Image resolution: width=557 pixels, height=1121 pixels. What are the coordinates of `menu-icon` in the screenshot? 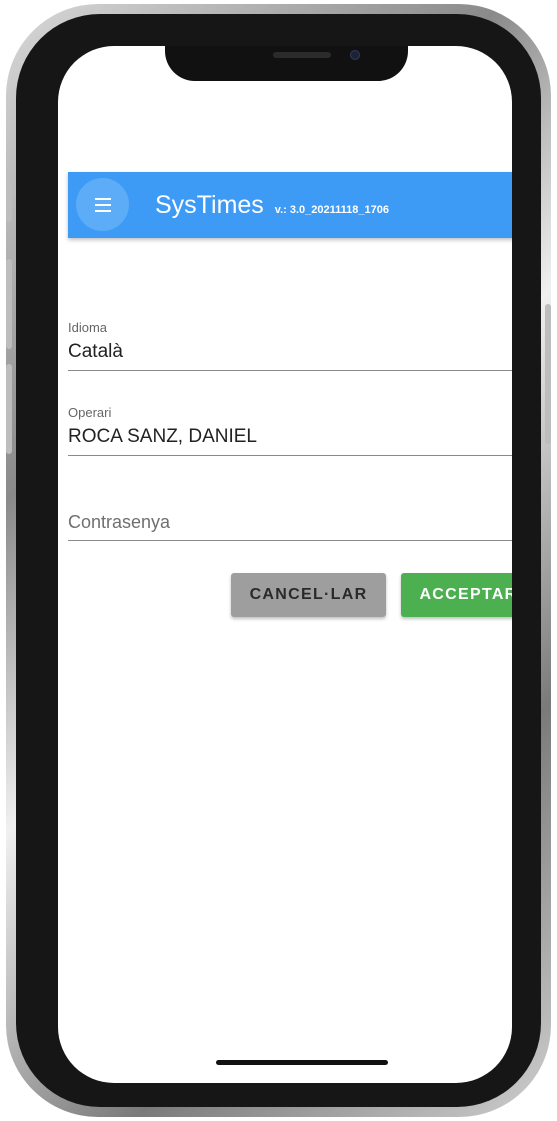 It's located at (102, 198).